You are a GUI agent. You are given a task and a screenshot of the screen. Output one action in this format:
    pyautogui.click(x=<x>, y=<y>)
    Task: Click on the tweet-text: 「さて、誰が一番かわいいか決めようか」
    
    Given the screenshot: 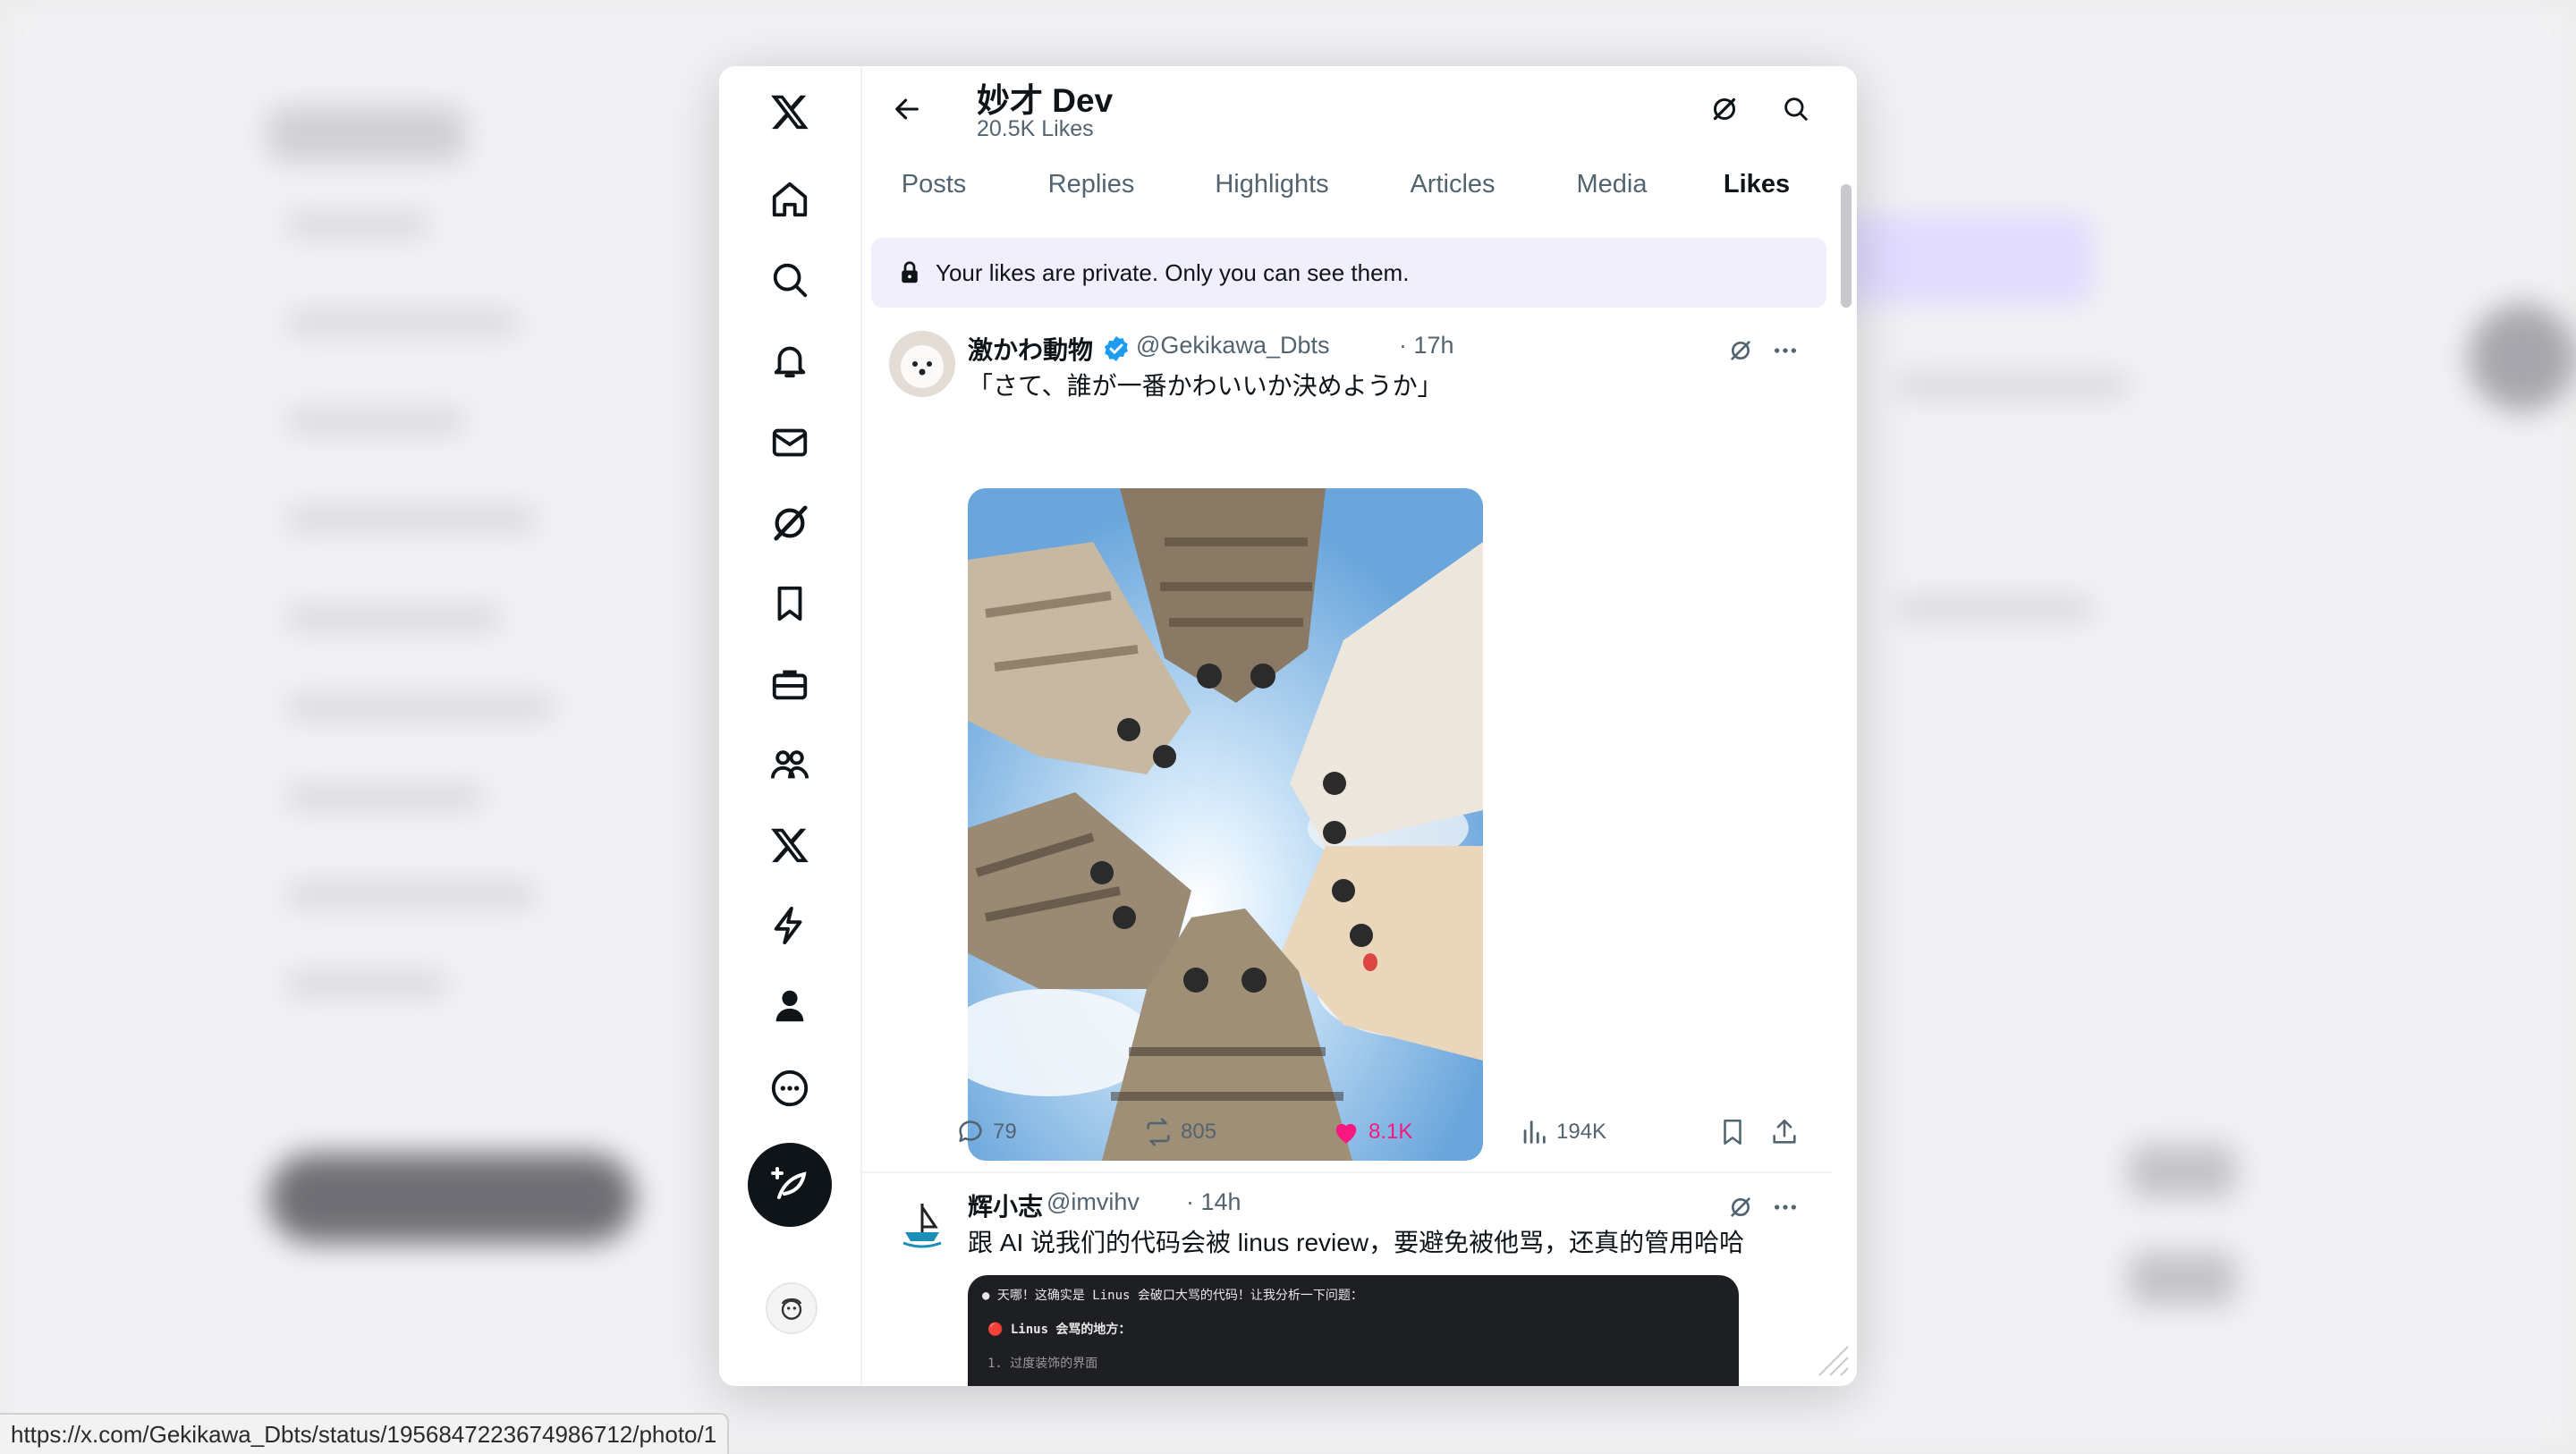 What is the action you would take?
    pyautogui.click(x=1205, y=386)
    